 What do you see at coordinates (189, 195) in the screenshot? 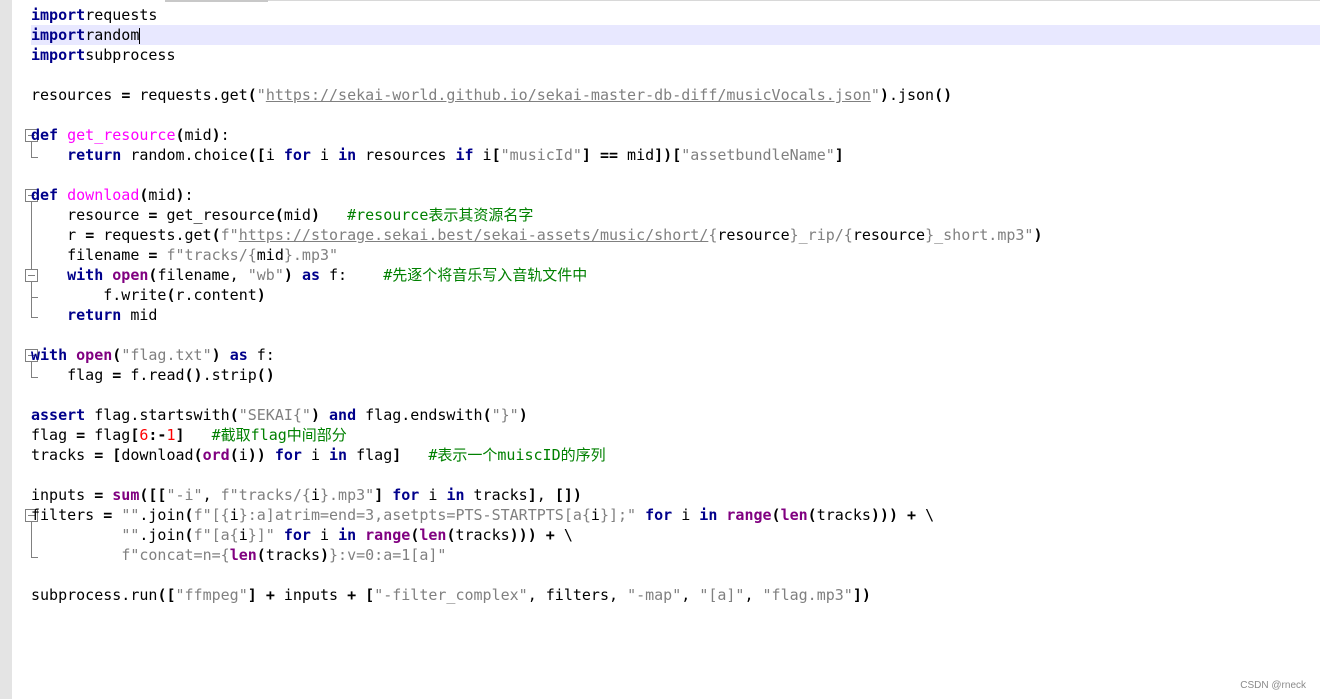
I see `code-token: :` at bounding box center [189, 195].